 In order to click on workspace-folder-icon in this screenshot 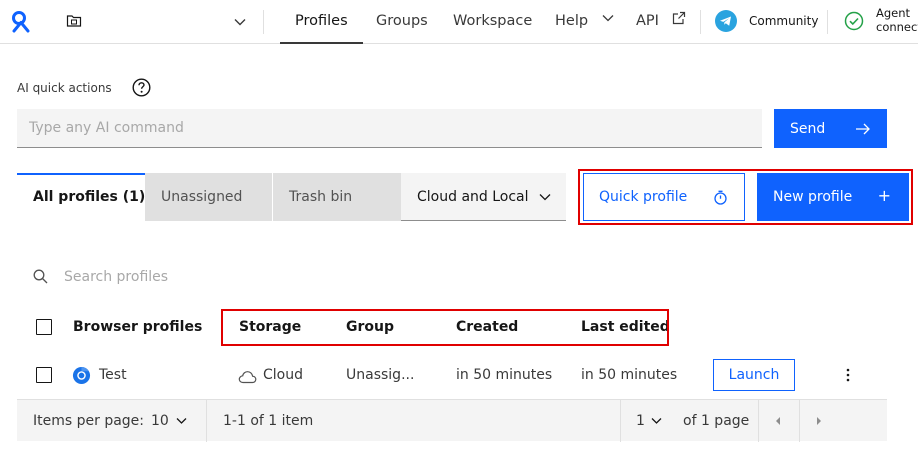, I will do `click(74, 21)`.